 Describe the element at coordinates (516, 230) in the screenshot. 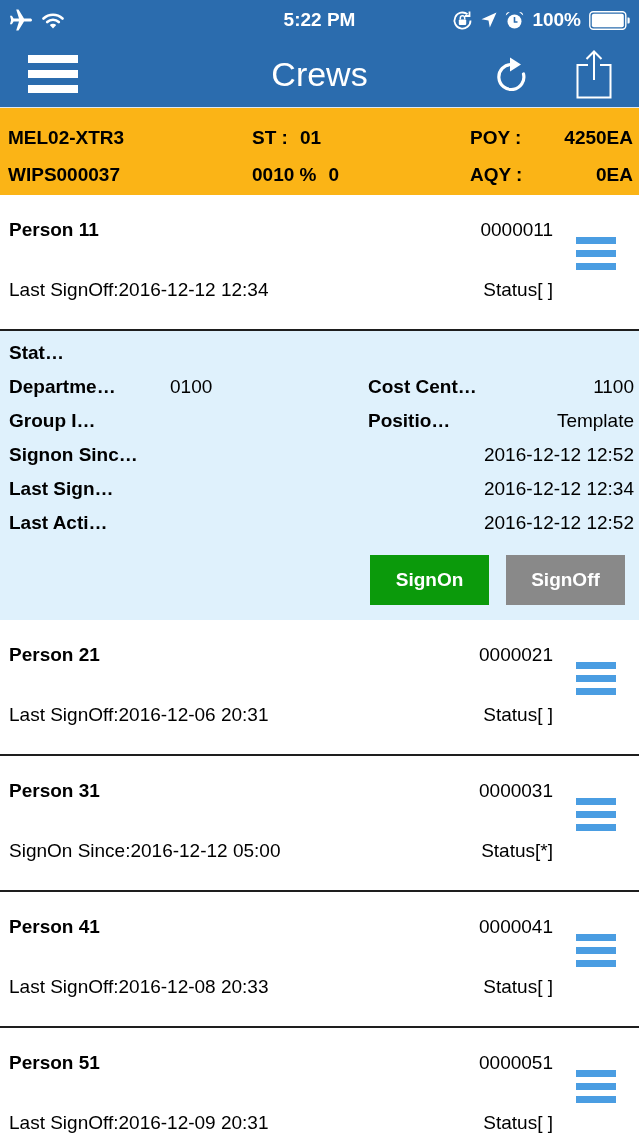

I see `crew-number: 0000011` at that location.